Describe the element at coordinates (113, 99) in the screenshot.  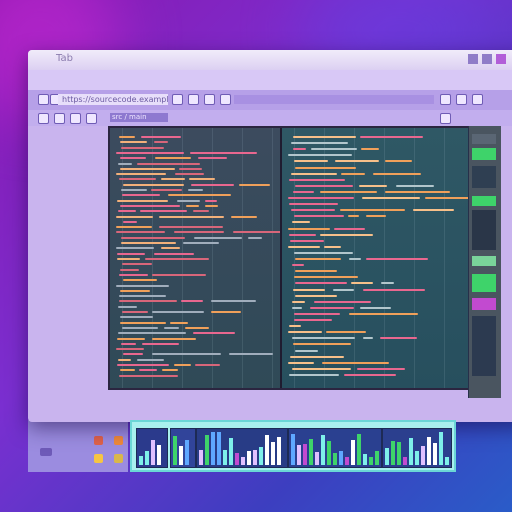
I see `url-field: https://sourcecode.example/project` at that location.